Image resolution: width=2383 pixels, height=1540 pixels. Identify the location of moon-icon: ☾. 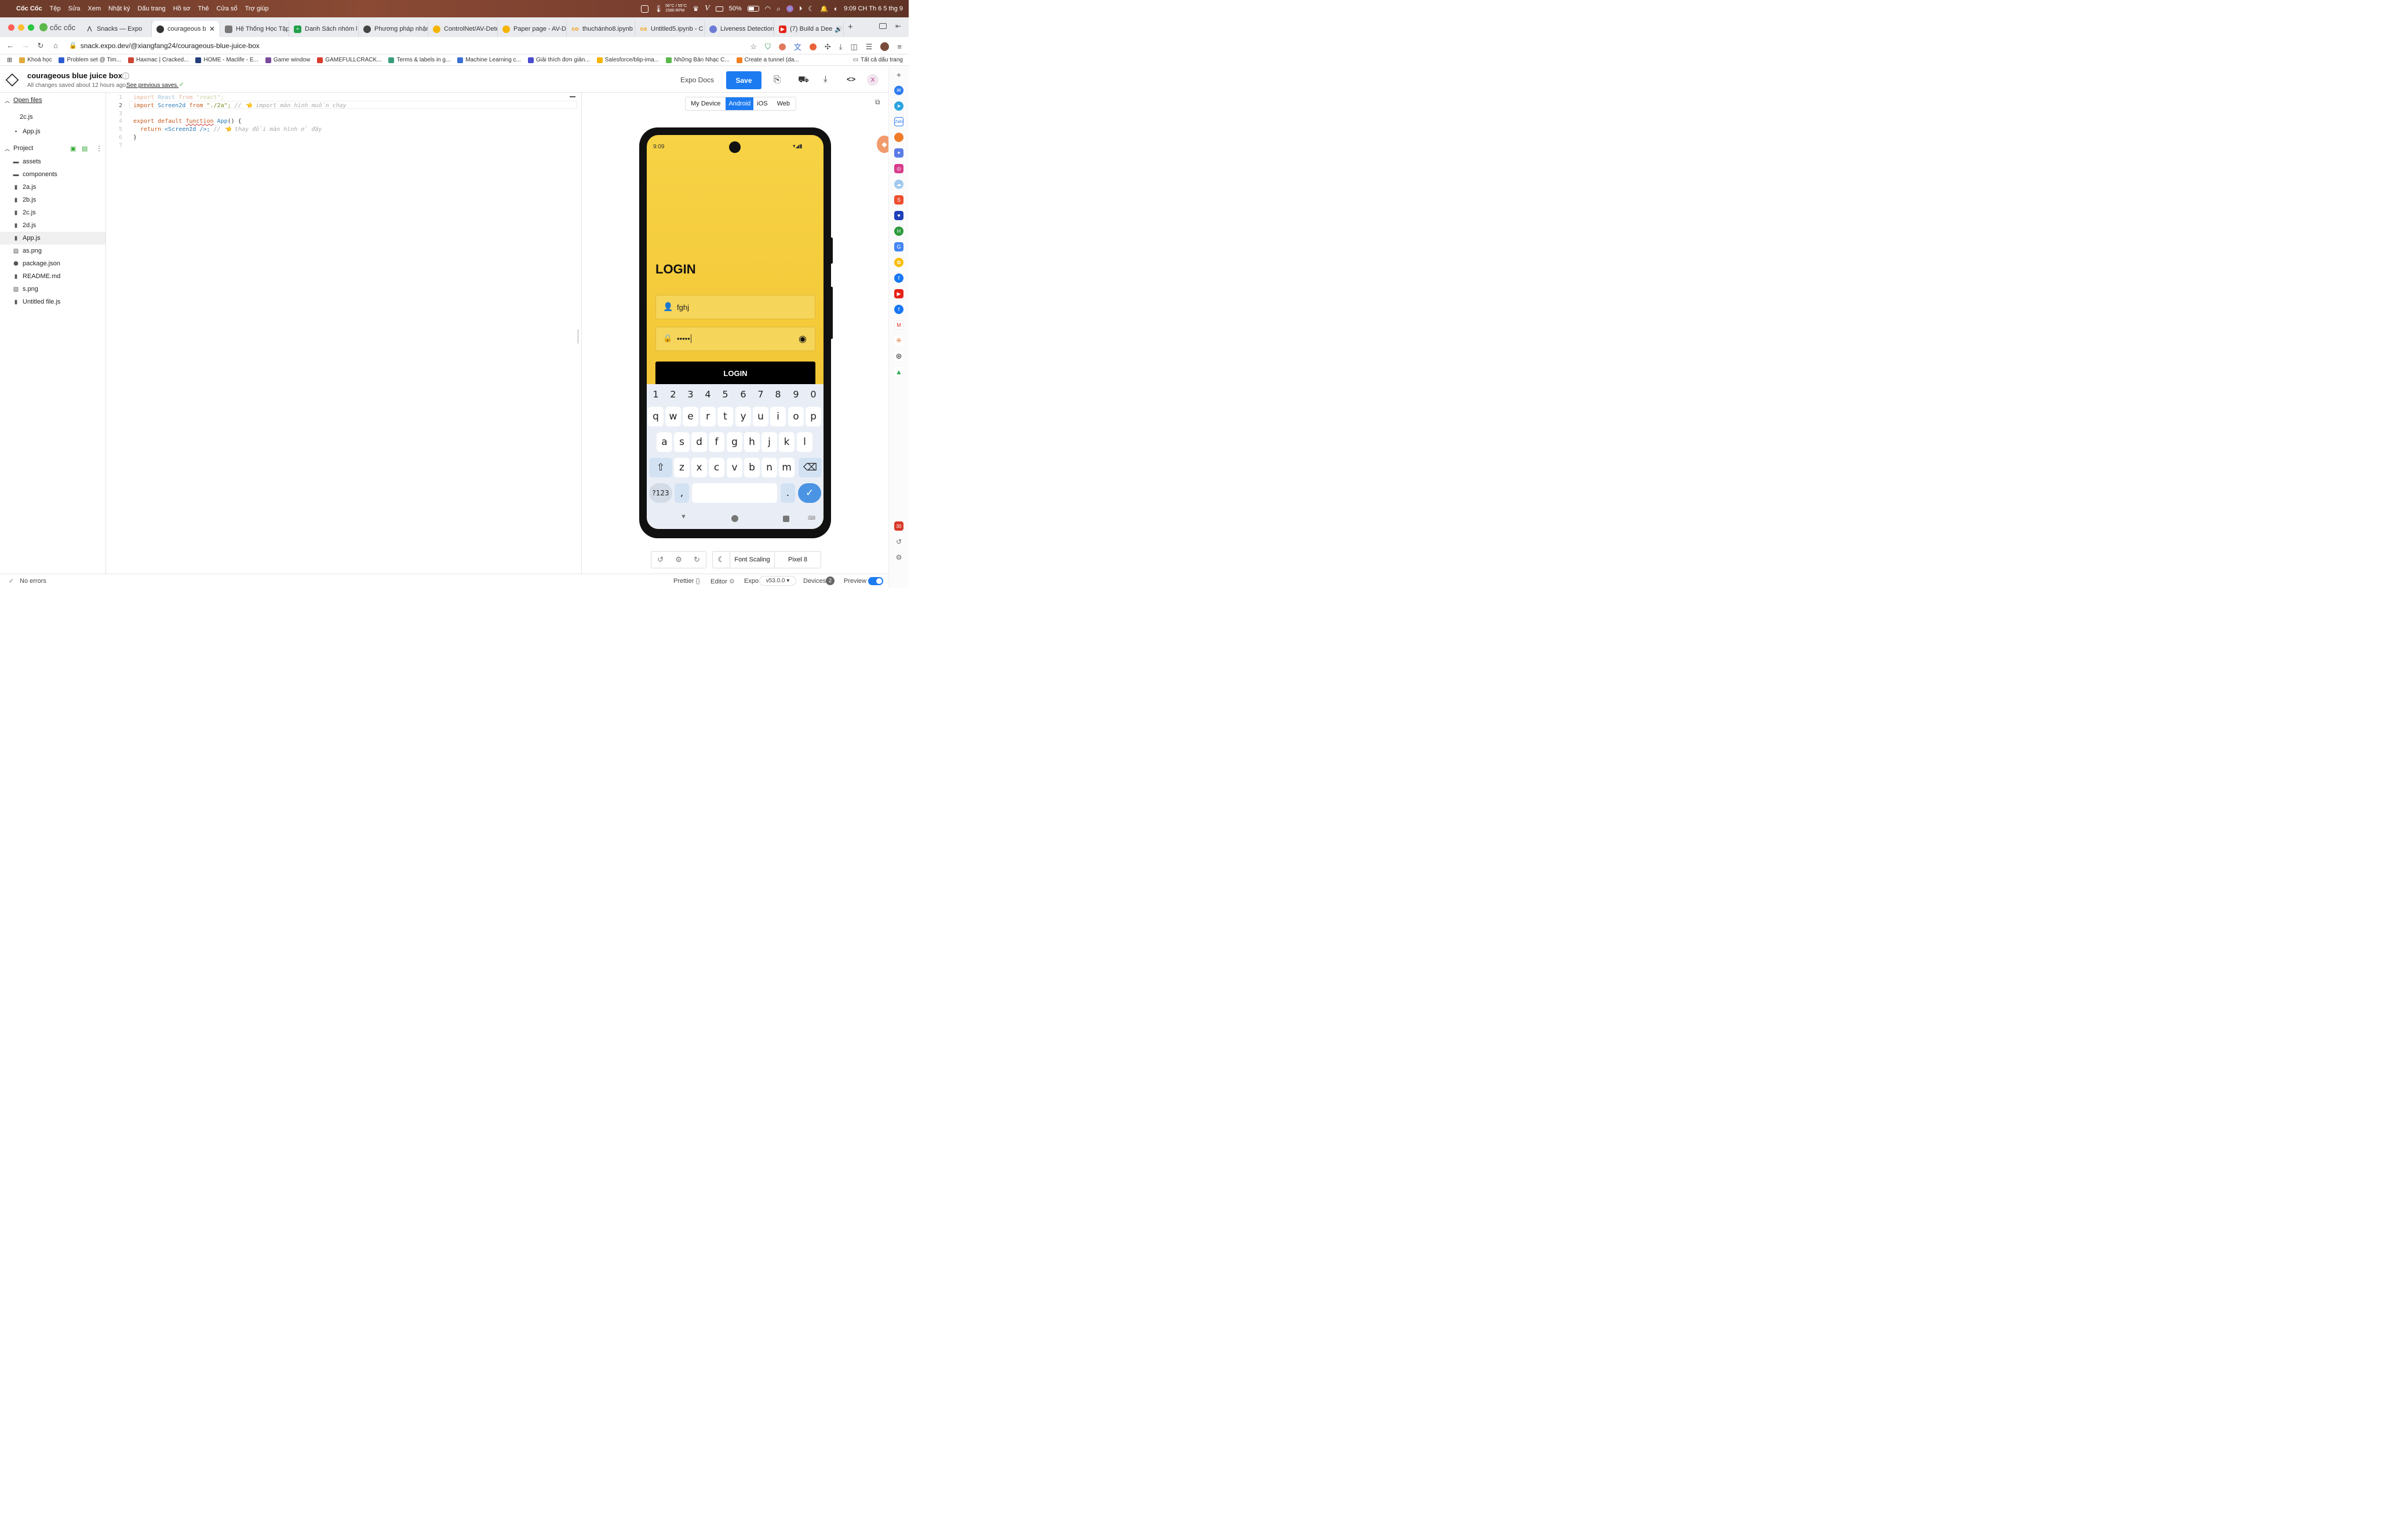
(811, 9).